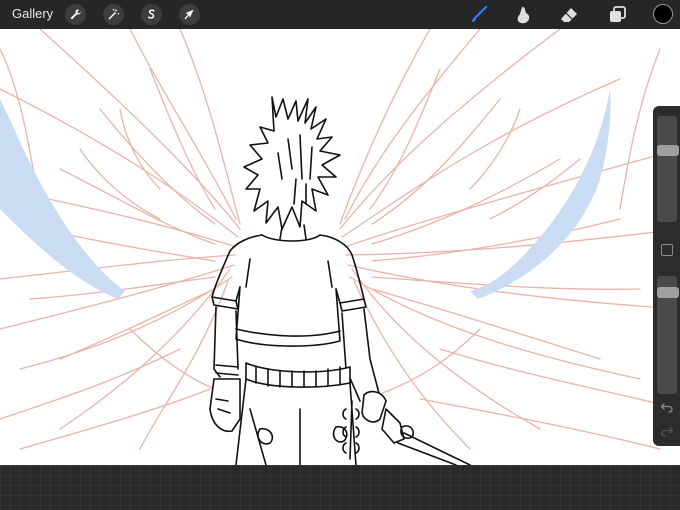  I want to click on transform-button, so click(189, 14).